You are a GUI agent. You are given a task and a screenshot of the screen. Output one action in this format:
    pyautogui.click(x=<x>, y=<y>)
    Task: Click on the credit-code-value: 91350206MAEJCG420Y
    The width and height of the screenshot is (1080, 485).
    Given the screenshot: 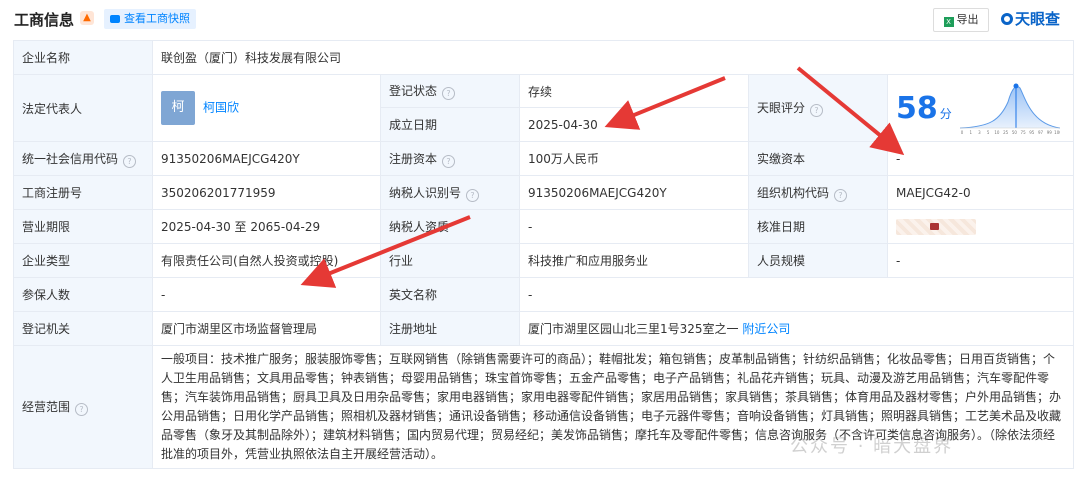 What is the action you would take?
    pyautogui.click(x=266, y=158)
    